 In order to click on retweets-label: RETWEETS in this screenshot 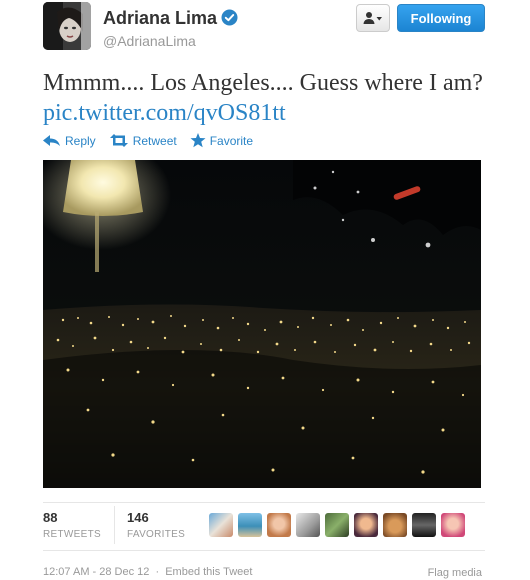, I will do `click(72, 534)`.